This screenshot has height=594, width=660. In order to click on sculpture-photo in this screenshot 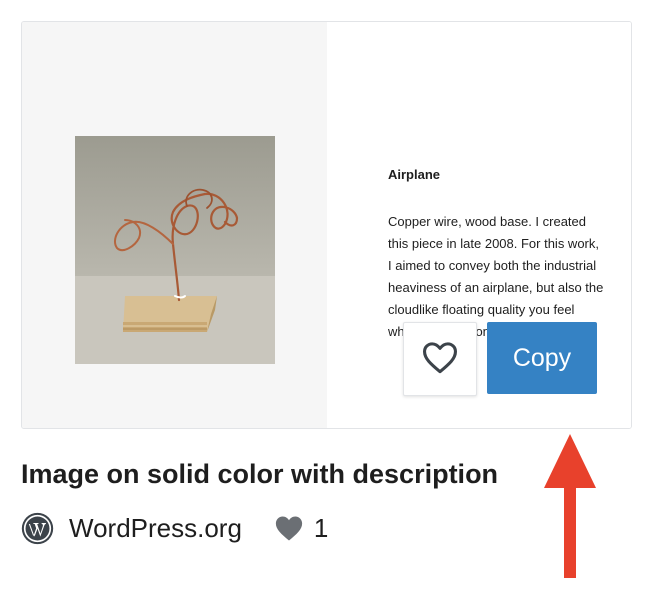, I will do `click(175, 250)`.